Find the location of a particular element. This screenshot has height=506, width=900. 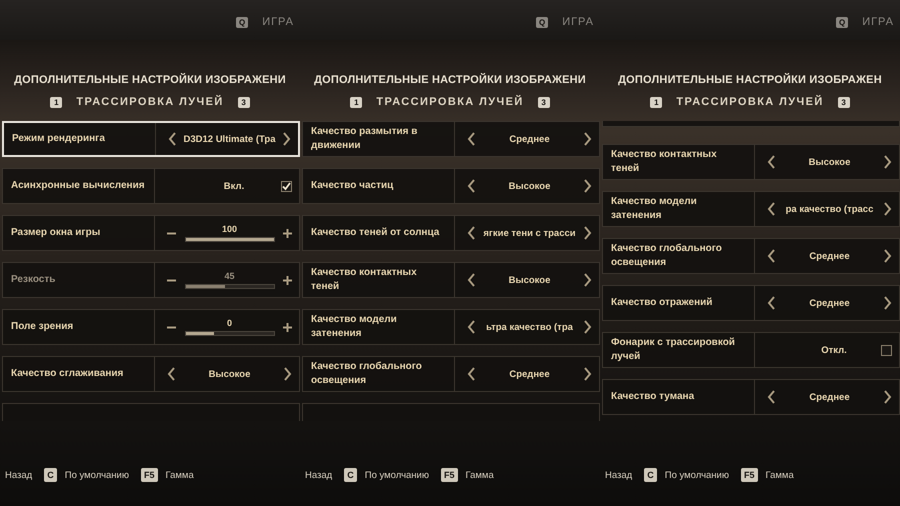

setting-label: Качество контактных теней is located at coordinates (679, 162).